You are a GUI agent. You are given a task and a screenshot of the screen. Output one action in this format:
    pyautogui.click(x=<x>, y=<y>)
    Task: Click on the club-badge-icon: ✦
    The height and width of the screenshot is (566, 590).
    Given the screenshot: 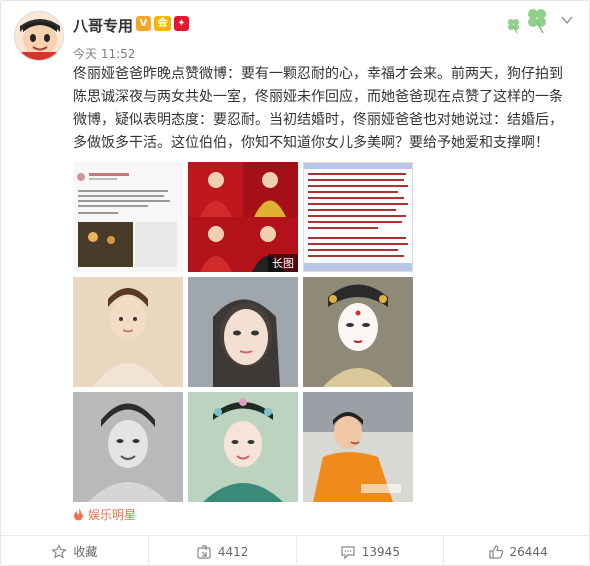 What is the action you would take?
    pyautogui.click(x=181, y=23)
    